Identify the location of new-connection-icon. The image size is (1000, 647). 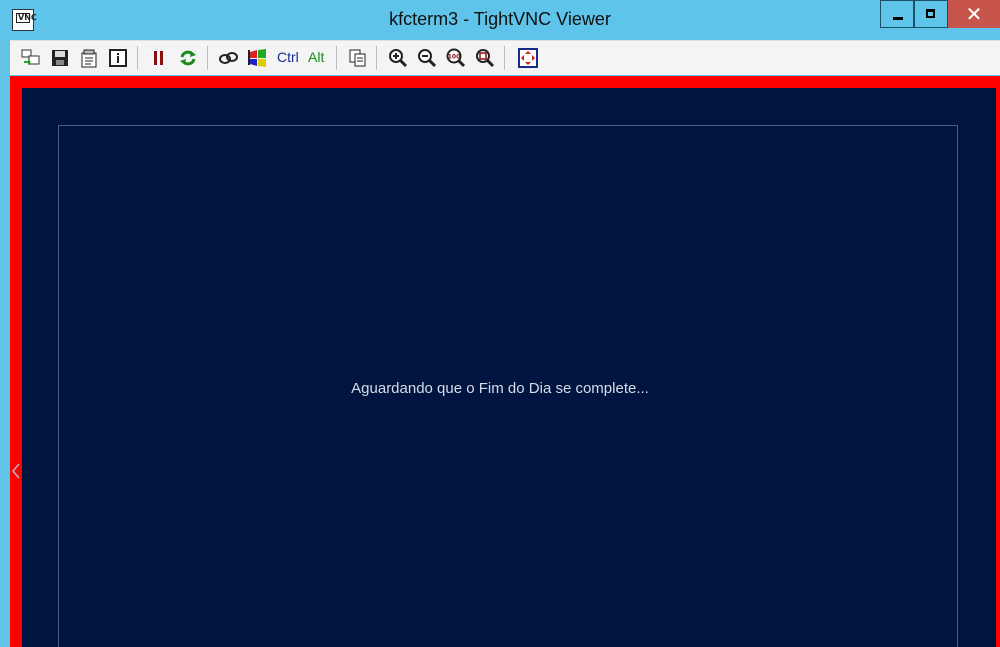
(31, 58).